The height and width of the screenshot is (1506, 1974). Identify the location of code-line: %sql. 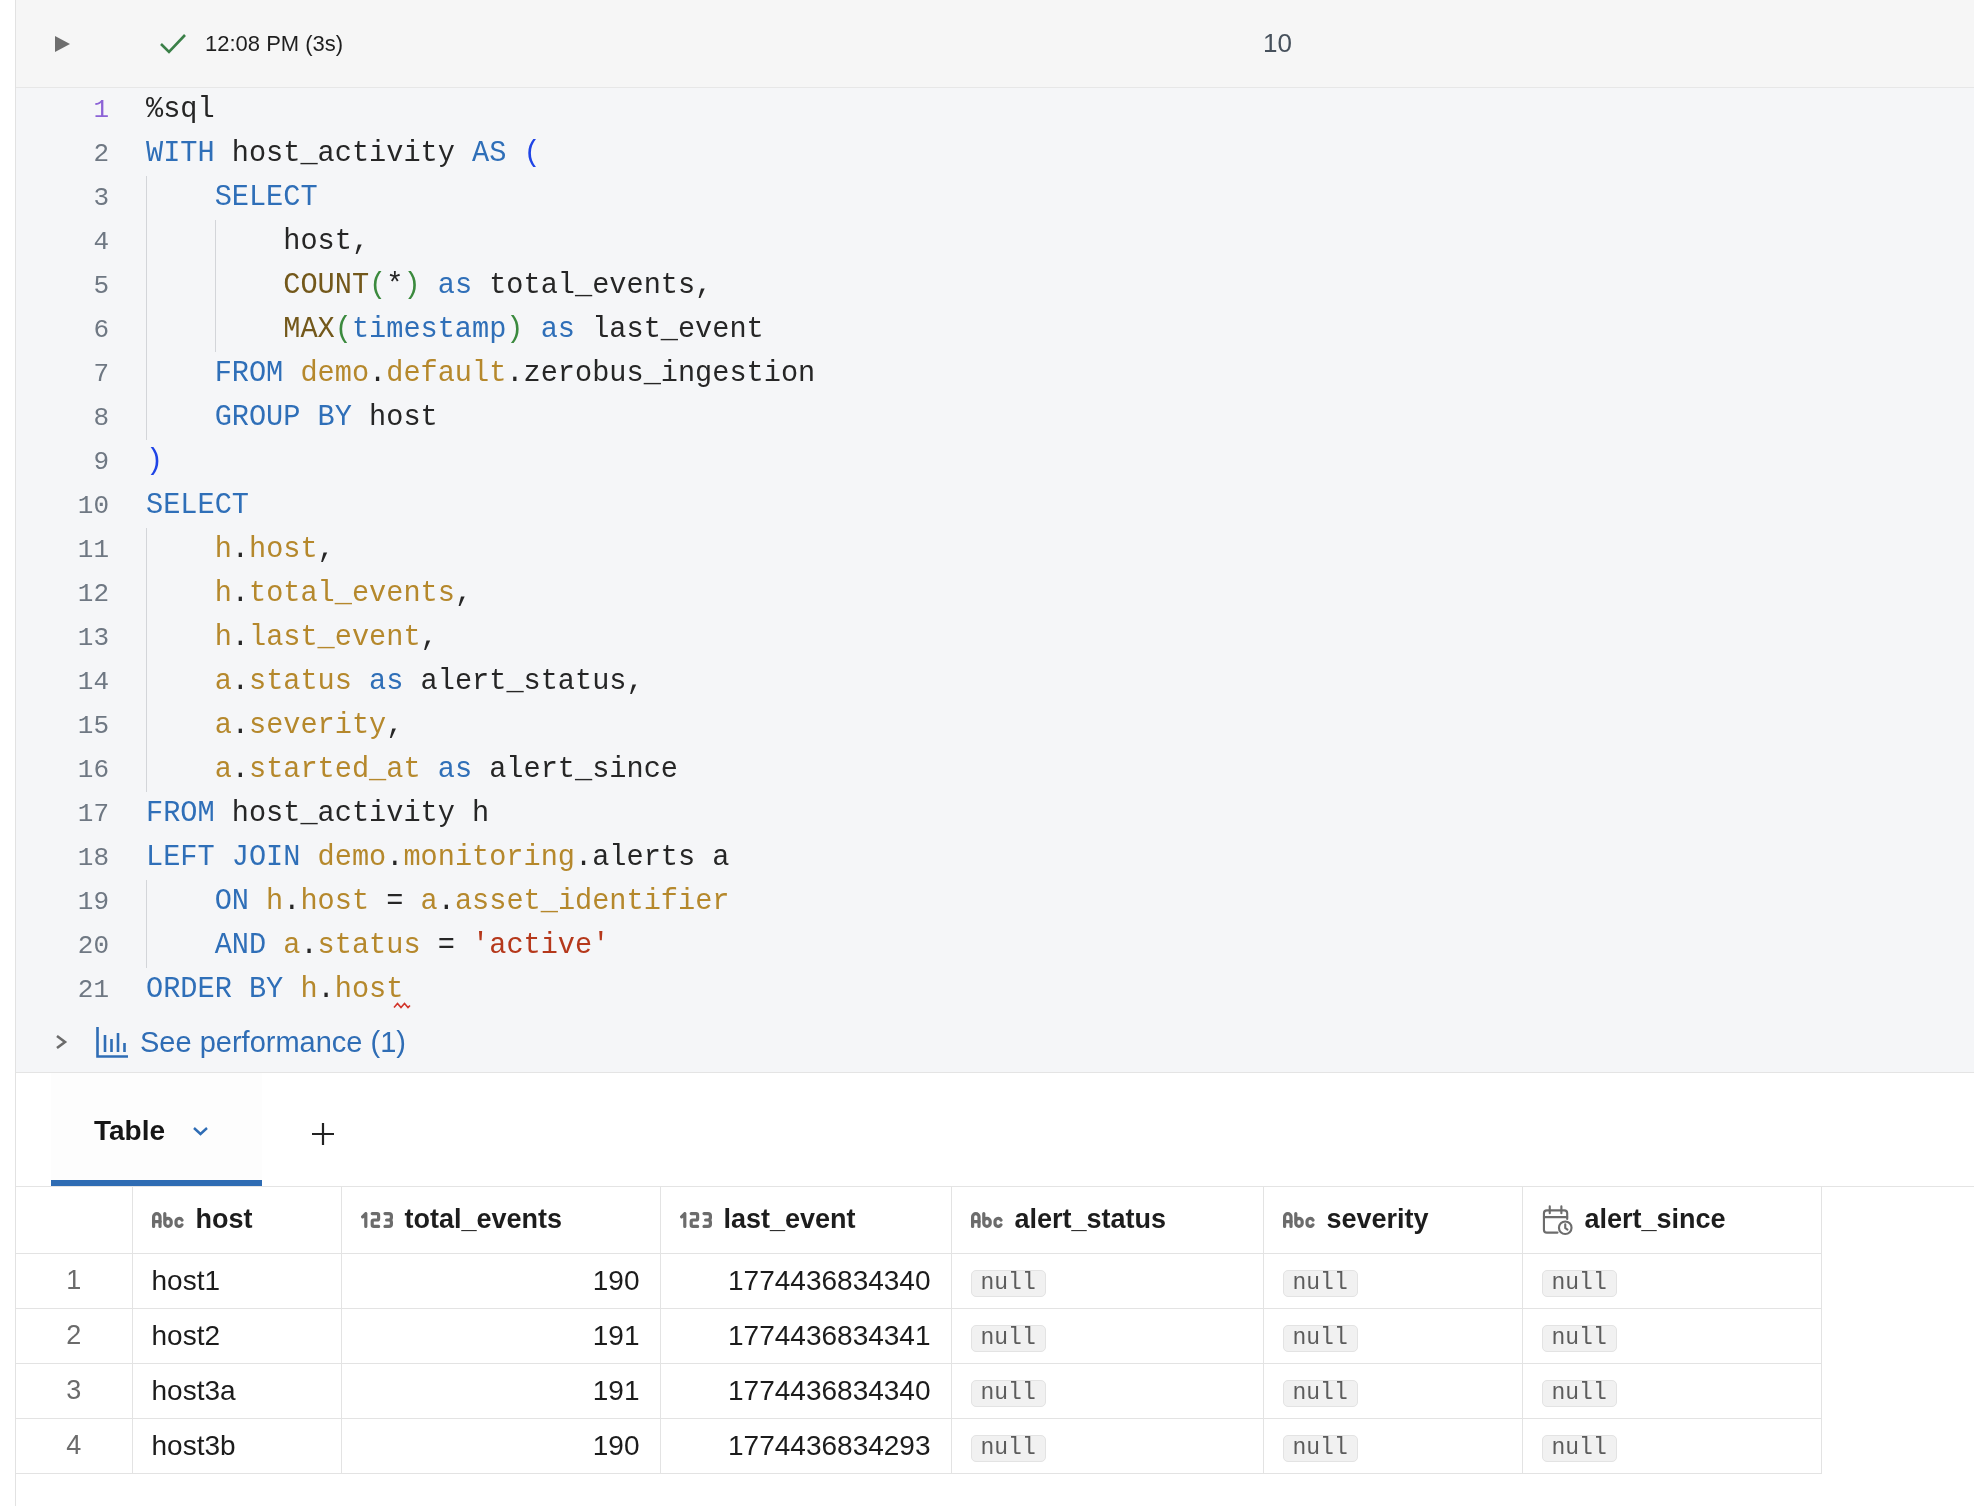
(180, 110).